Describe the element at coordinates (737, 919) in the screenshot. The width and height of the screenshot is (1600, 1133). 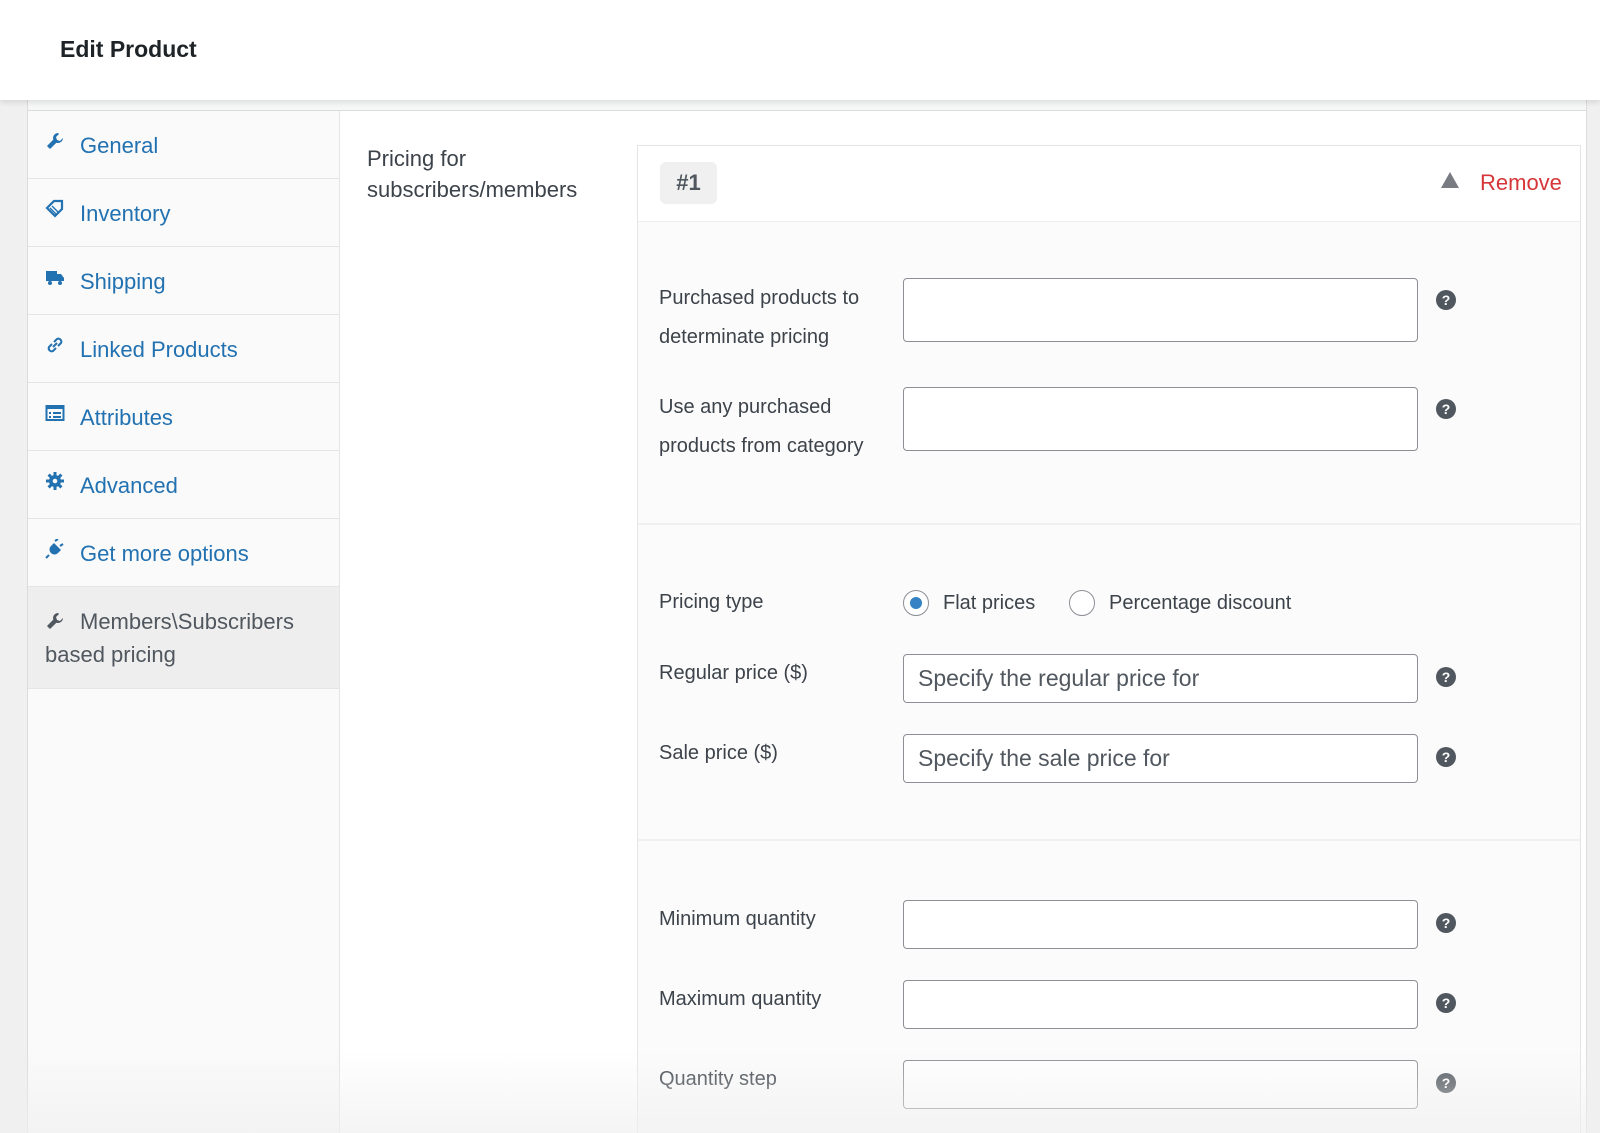
I see `minimum-quantity-label: Minimum quantity` at that location.